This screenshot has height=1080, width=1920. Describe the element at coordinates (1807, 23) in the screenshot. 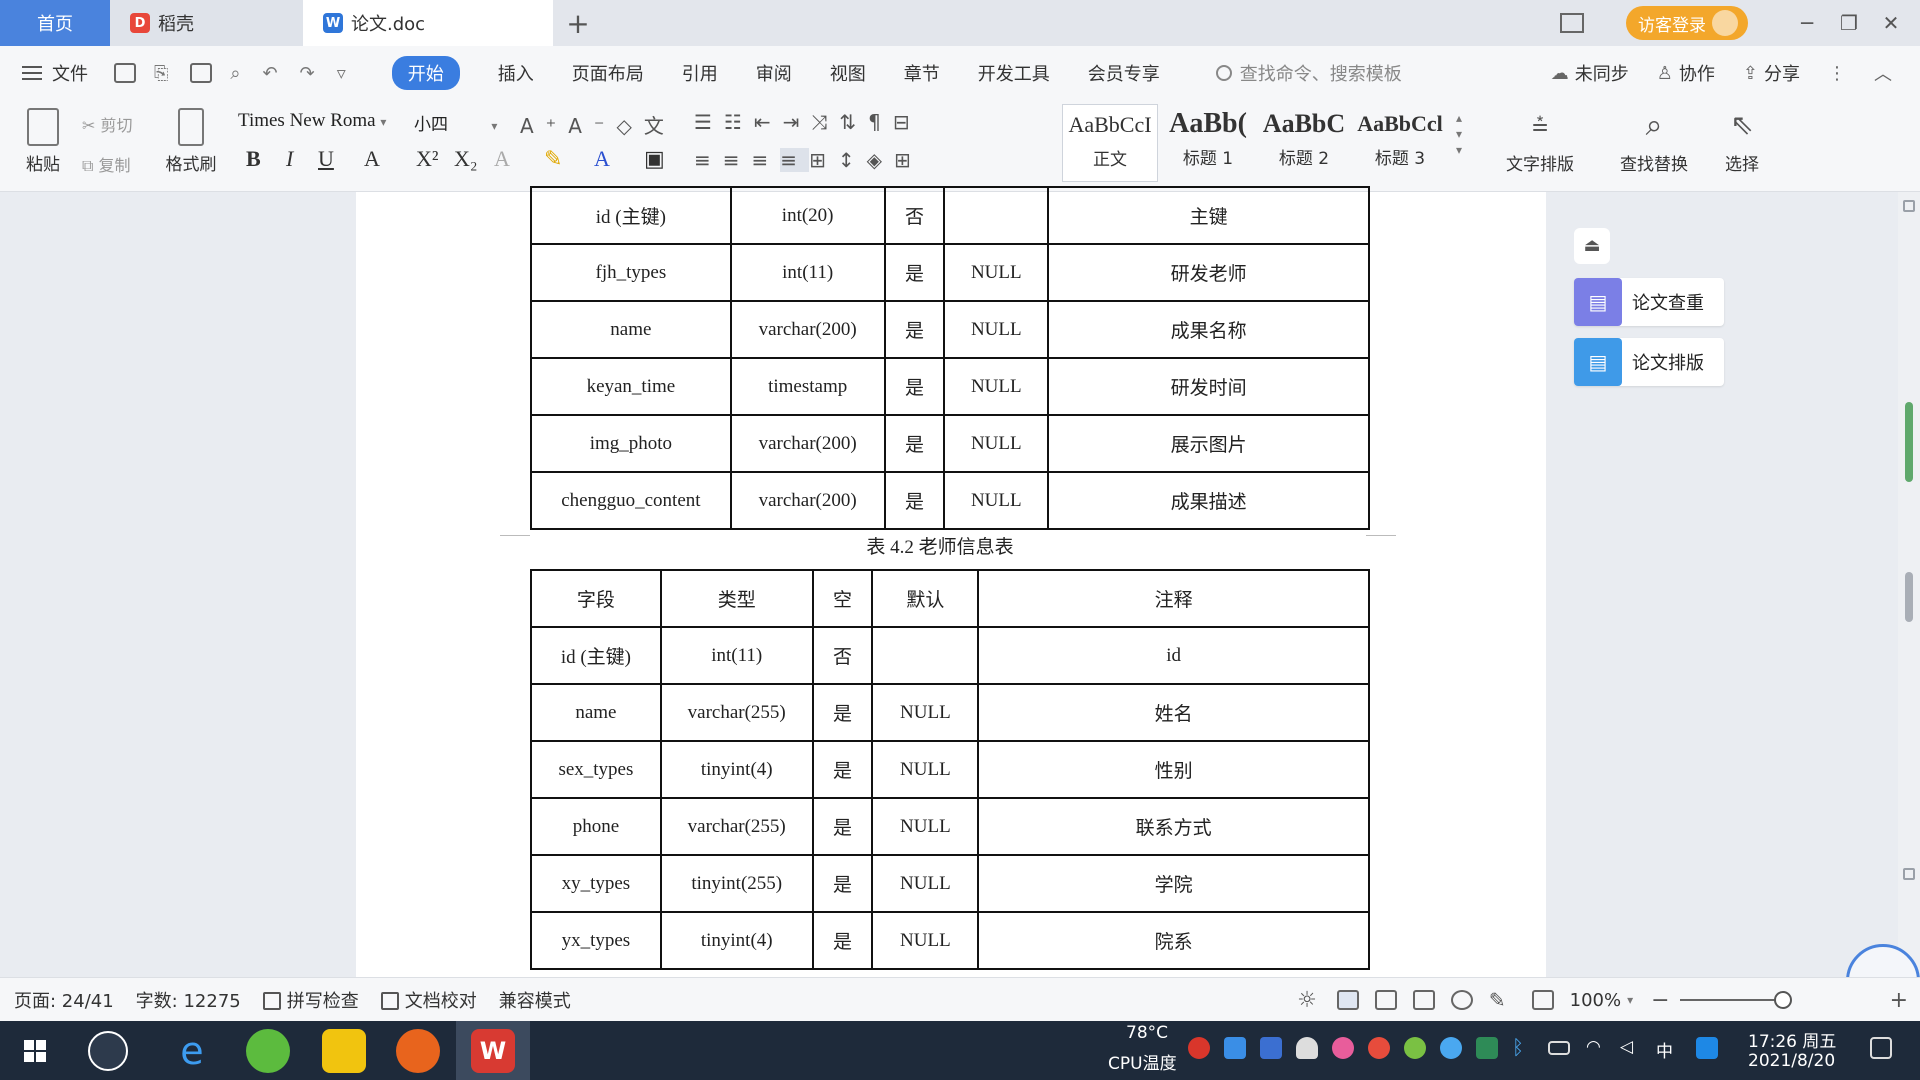

I see `minimize-button: ─` at that location.